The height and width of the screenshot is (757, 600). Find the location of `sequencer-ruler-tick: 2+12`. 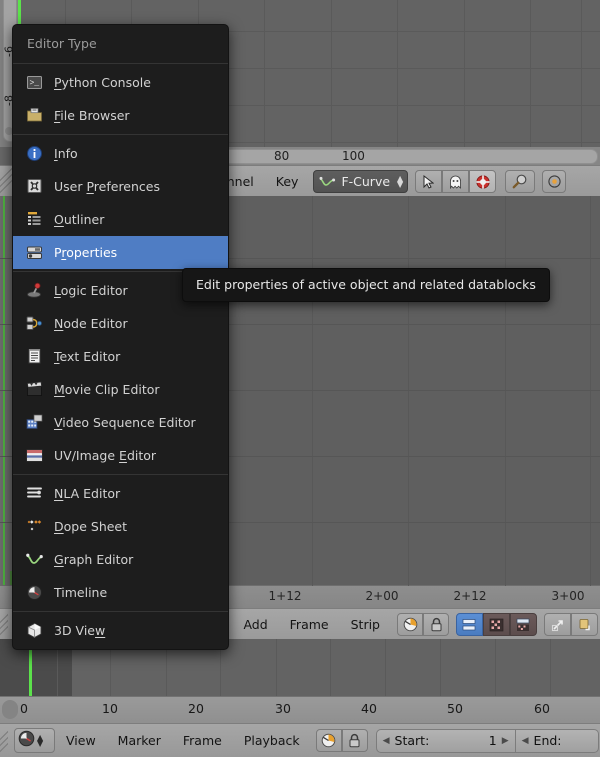

sequencer-ruler-tick: 2+12 is located at coordinates (470, 596).